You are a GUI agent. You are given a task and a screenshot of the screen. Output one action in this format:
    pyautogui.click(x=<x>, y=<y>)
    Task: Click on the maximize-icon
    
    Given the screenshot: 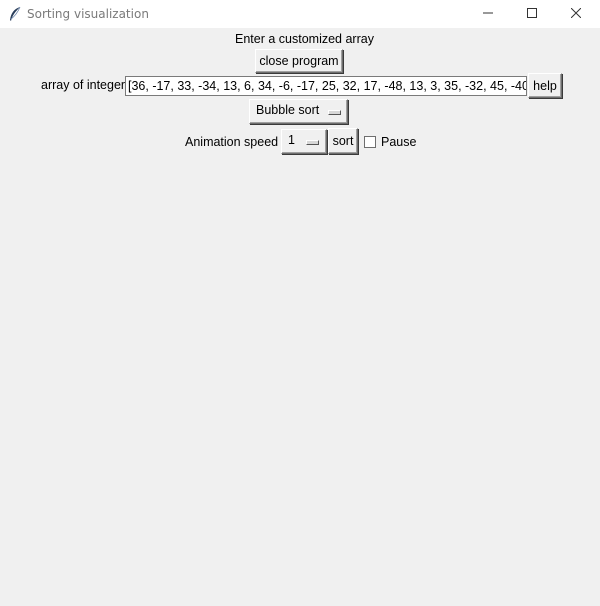 What is the action you would take?
    pyautogui.click(x=532, y=14)
    